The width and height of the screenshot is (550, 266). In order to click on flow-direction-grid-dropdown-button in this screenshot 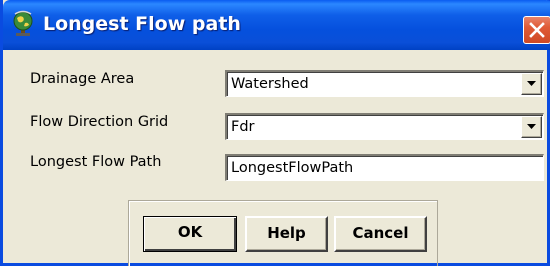, I will do `click(531, 127)`.